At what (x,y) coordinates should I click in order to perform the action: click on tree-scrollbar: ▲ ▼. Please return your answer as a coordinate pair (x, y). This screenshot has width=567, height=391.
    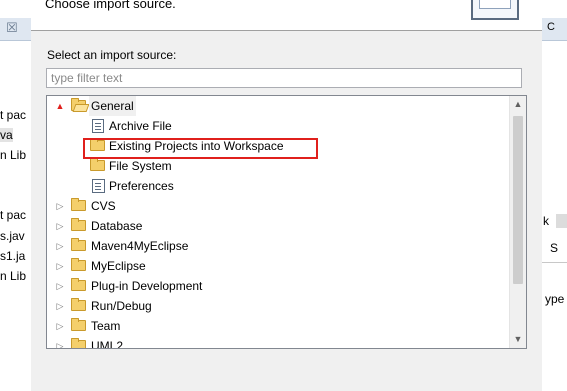
    Looking at the image, I should click on (517, 222).